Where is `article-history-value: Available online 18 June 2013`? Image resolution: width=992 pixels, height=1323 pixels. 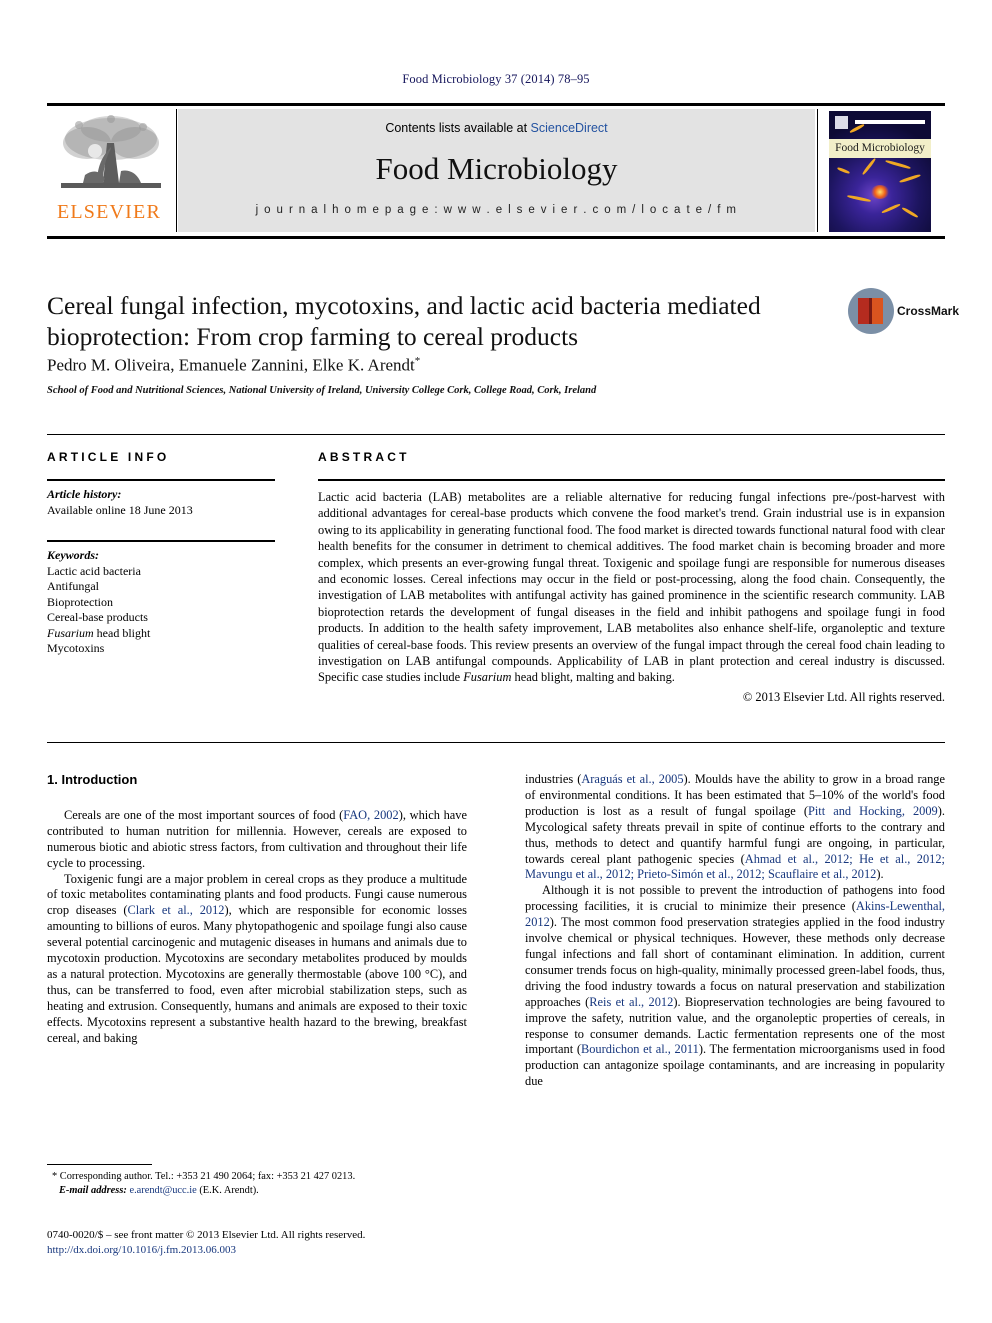 article-history-value: Available online 18 June 2013 is located at coordinates (120, 509).